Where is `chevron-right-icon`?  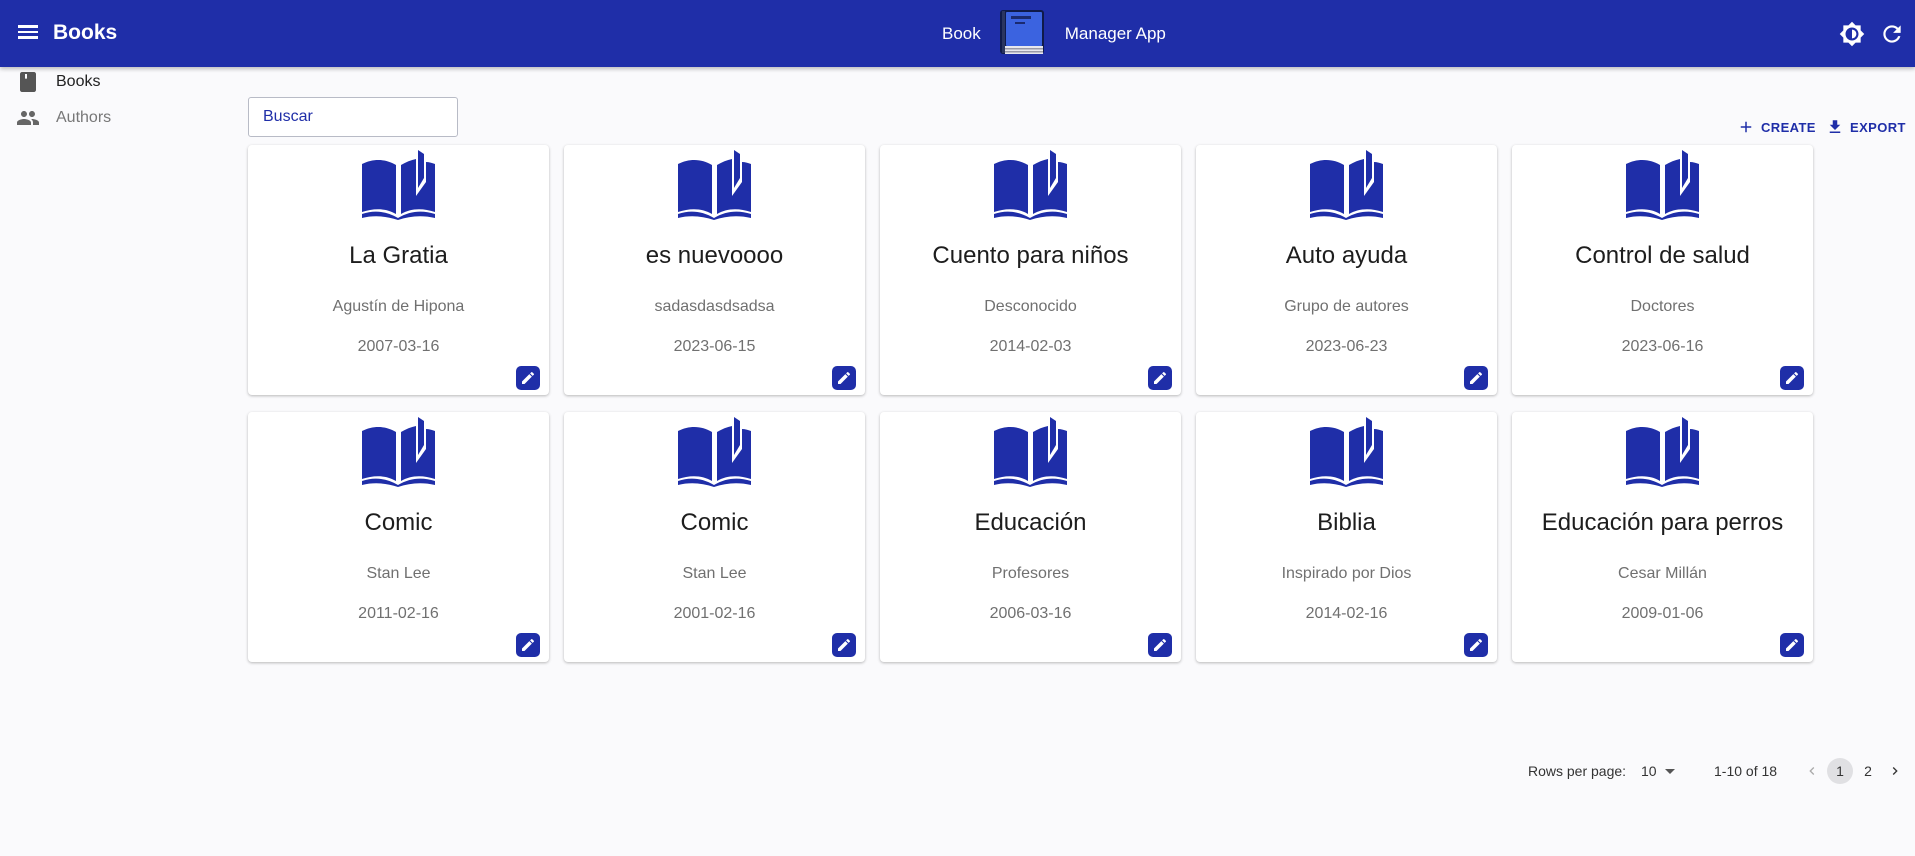
chevron-right-icon is located at coordinates (1895, 771).